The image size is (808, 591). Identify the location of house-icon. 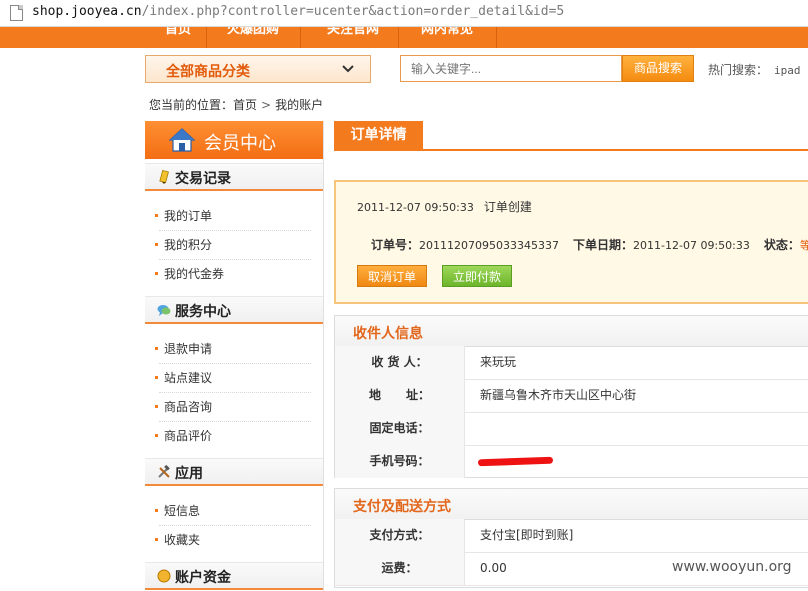
(182, 140).